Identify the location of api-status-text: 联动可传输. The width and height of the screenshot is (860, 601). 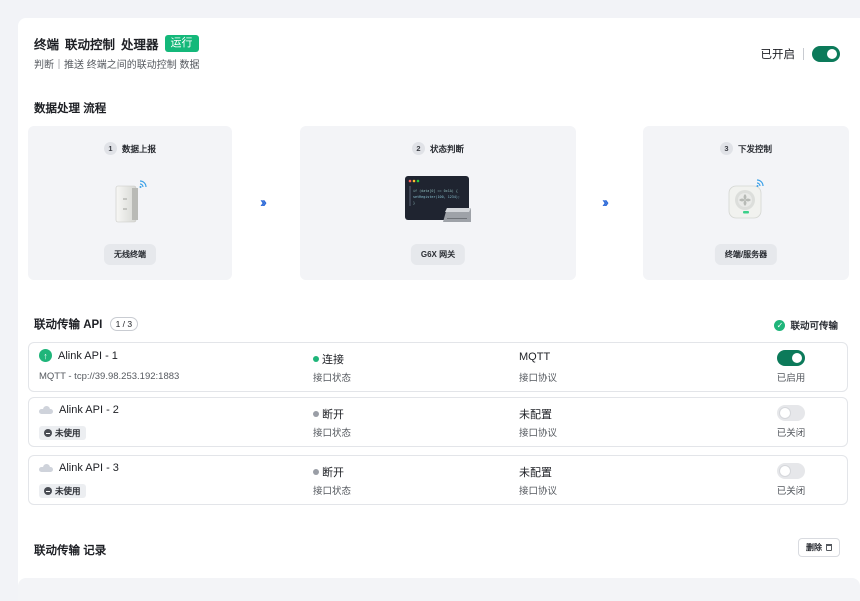
(814, 326).